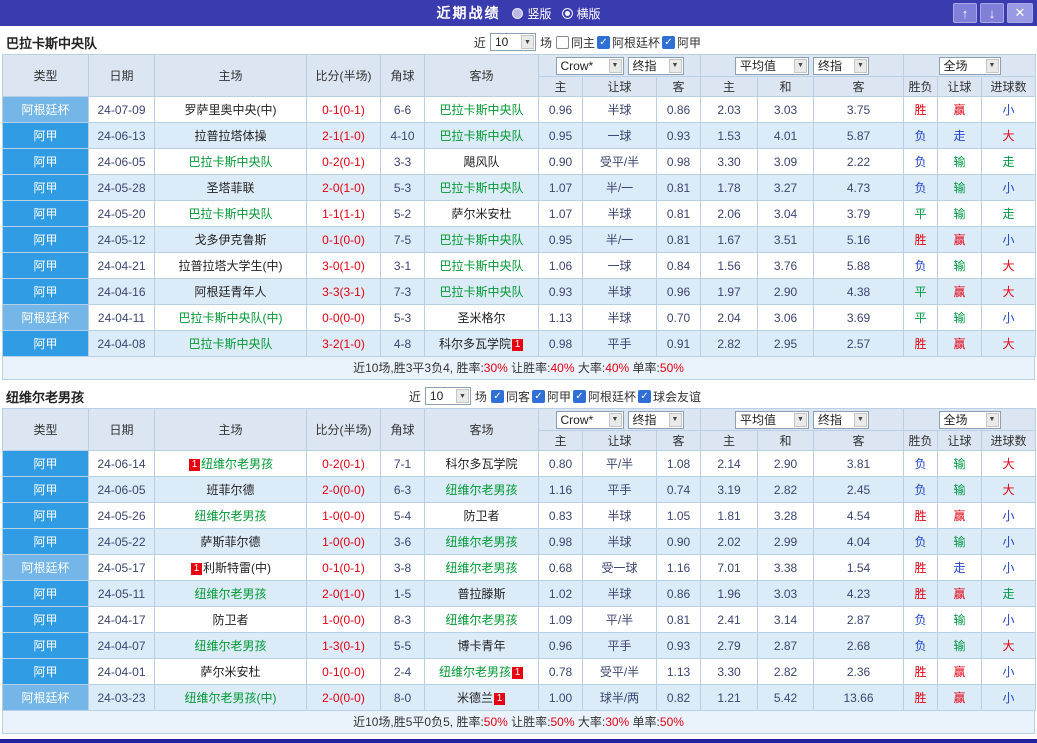 The width and height of the screenshot is (1037, 743). What do you see at coordinates (481, 317) in the screenshot?
I see `away-team-cell: 圣米格尔` at bounding box center [481, 317].